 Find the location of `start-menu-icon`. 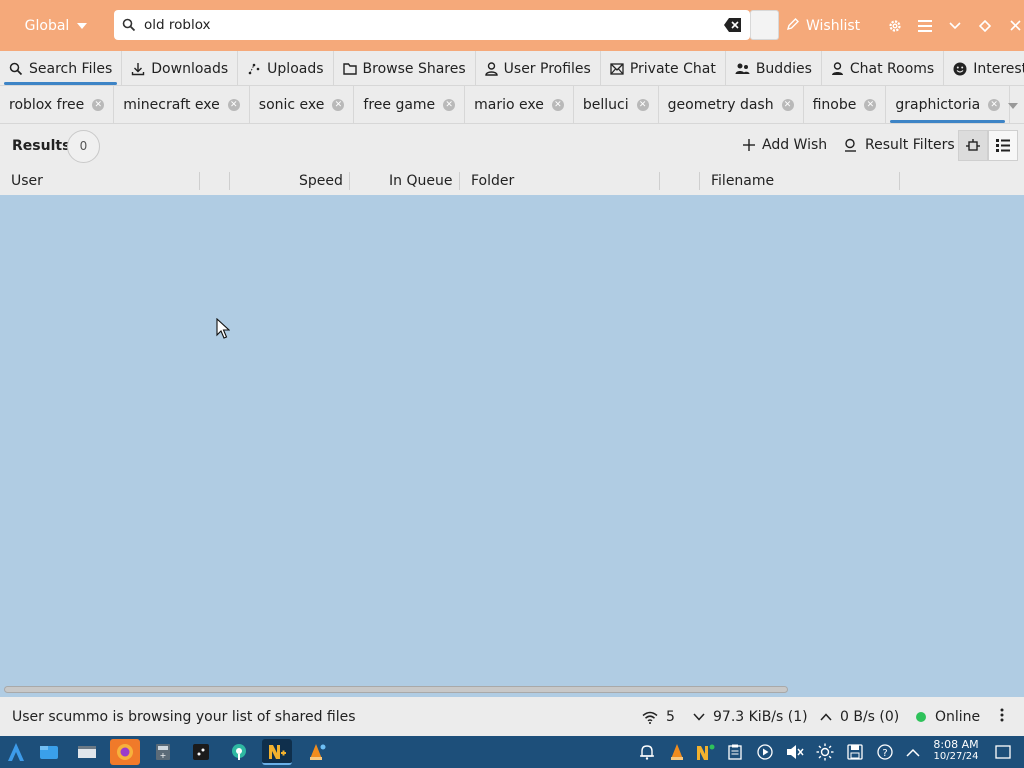

start-menu-icon is located at coordinates (16, 752).